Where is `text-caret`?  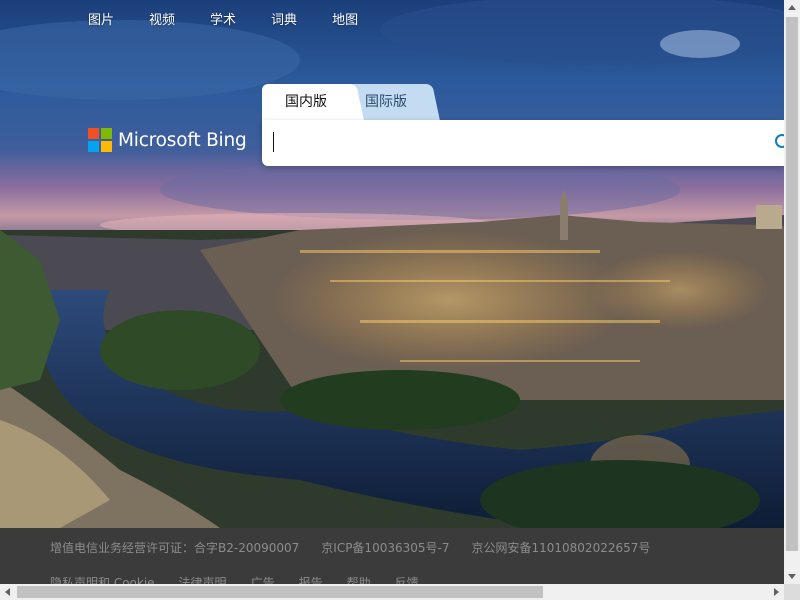
text-caret is located at coordinates (273, 142).